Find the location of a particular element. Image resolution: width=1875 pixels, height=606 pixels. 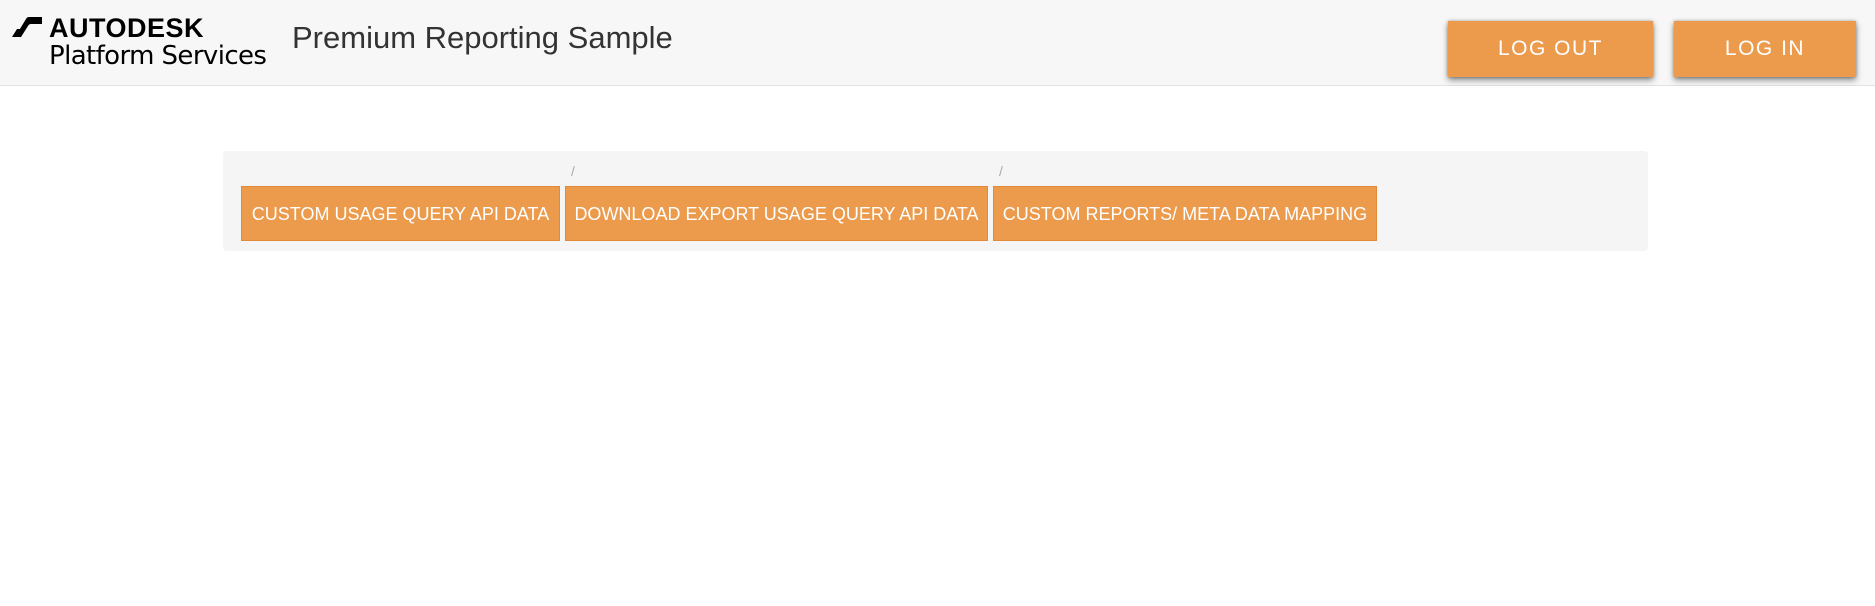

autodesk-logo-icon is located at coordinates (27, 27).